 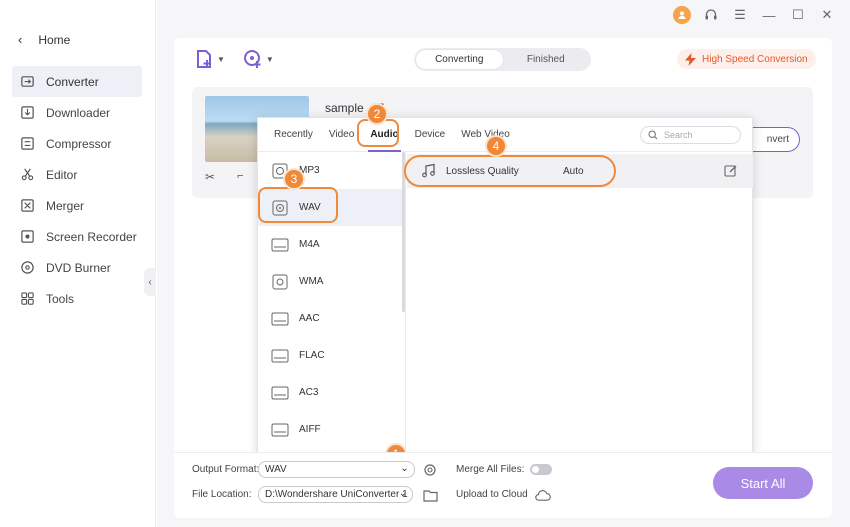 I want to click on format-label: WAV, so click(x=310, y=207).